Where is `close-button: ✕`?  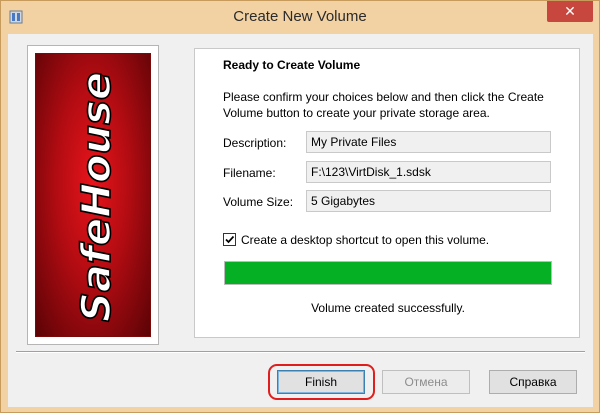 close-button: ✕ is located at coordinates (570, 11).